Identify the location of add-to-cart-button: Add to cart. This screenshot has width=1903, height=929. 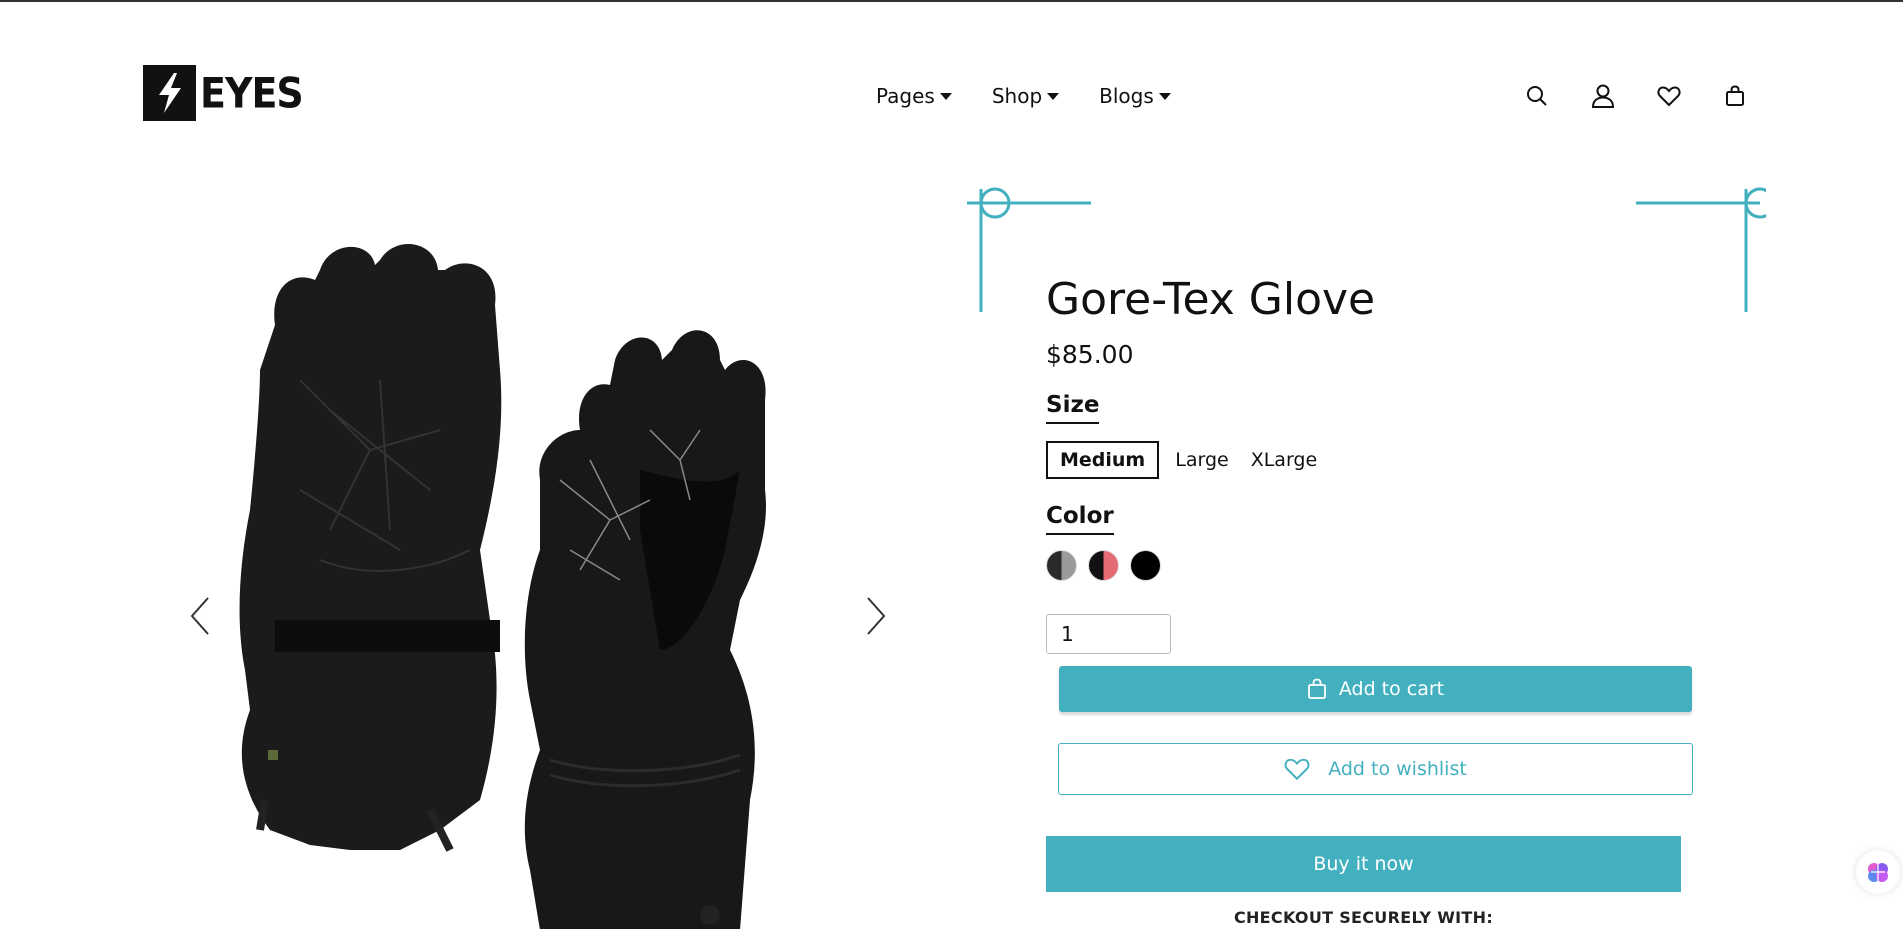
(1375, 689).